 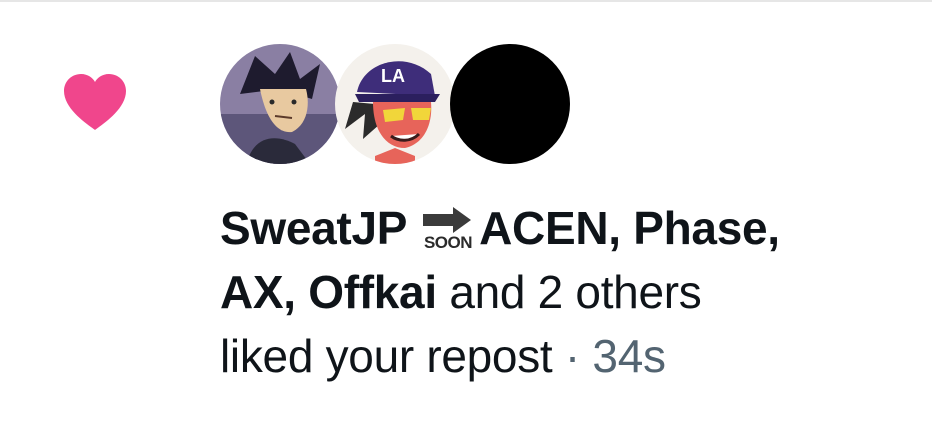 What do you see at coordinates (395, 104) in the screenshot?
I see `avatar-user-2: LA` at bounding box center [395, 104].